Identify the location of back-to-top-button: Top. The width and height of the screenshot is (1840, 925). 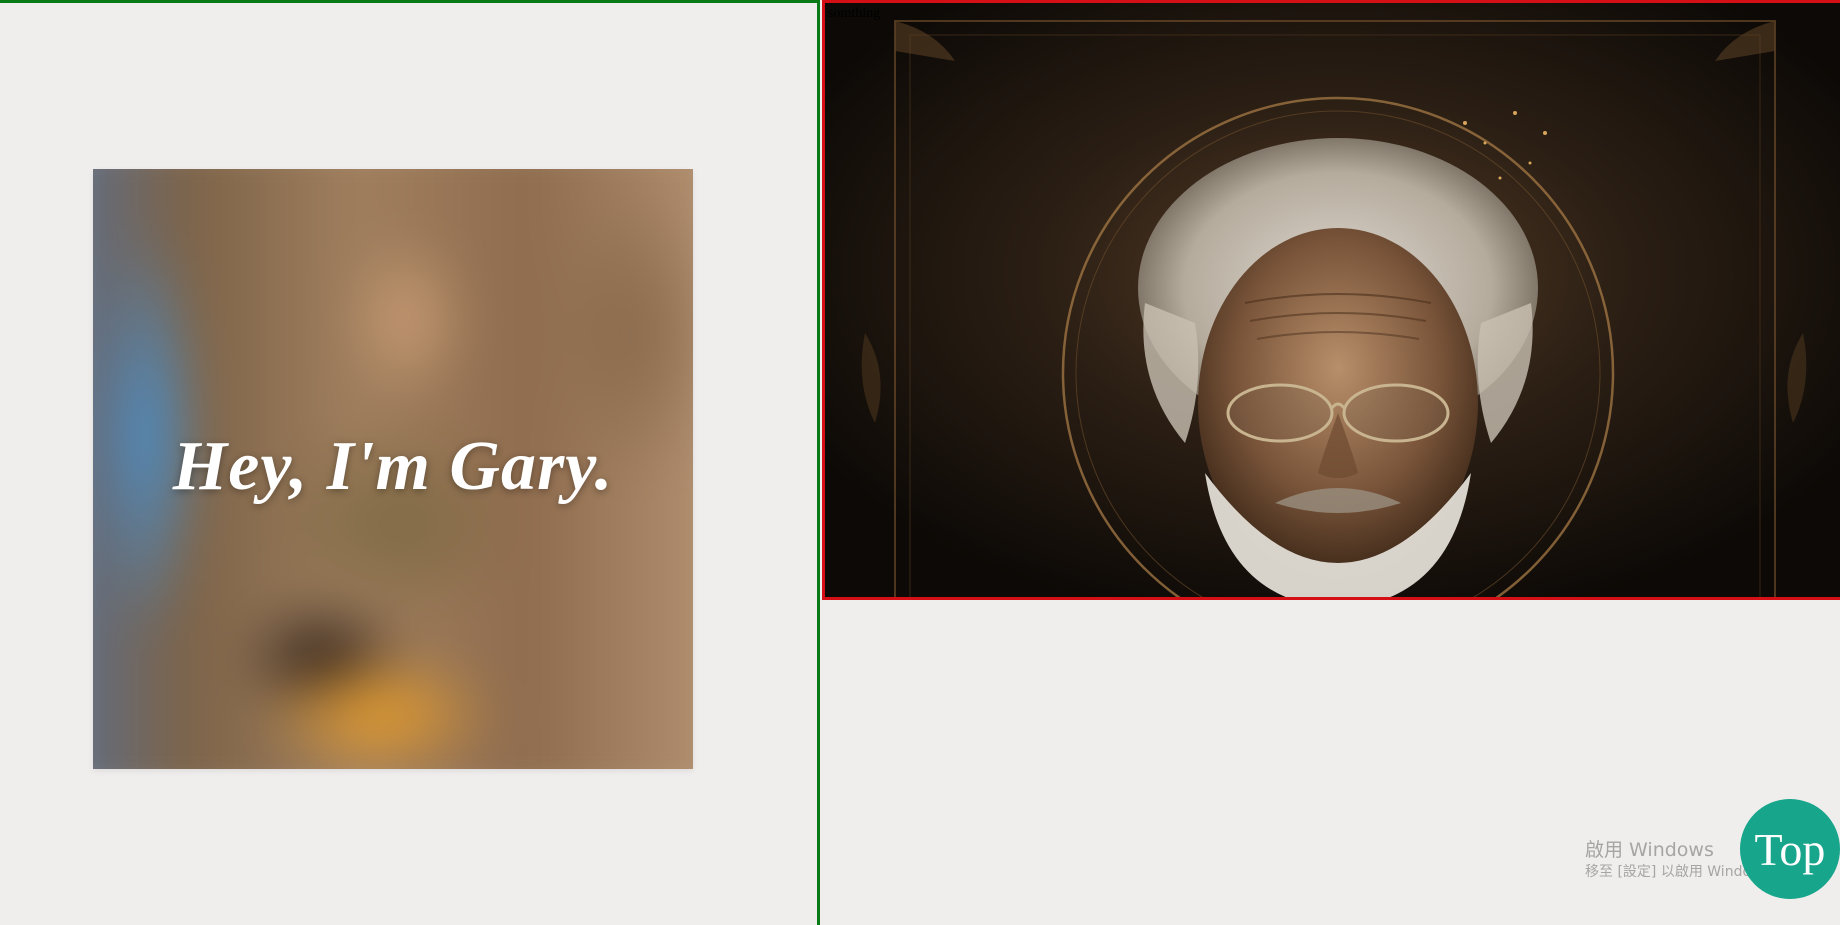
(1790, 849).